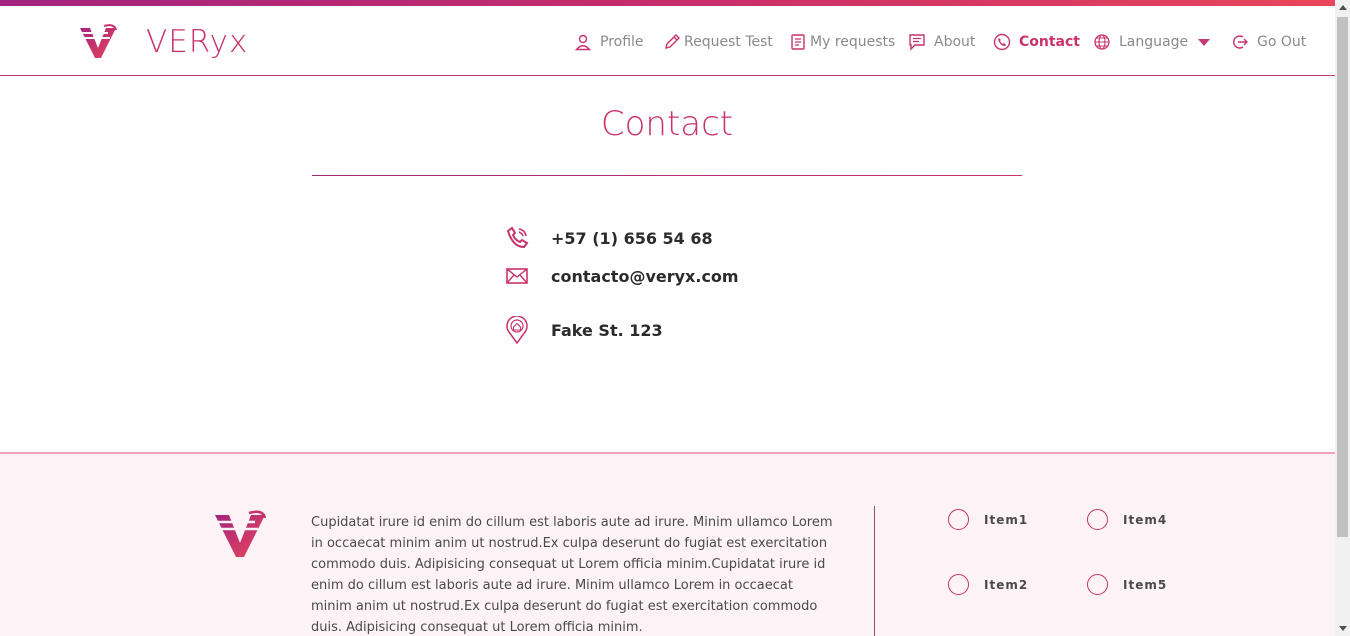 The image size is (1350, 636). Describe the element at coordinates (798, 42) in the screenshot. I see `requests-icon` at that location.